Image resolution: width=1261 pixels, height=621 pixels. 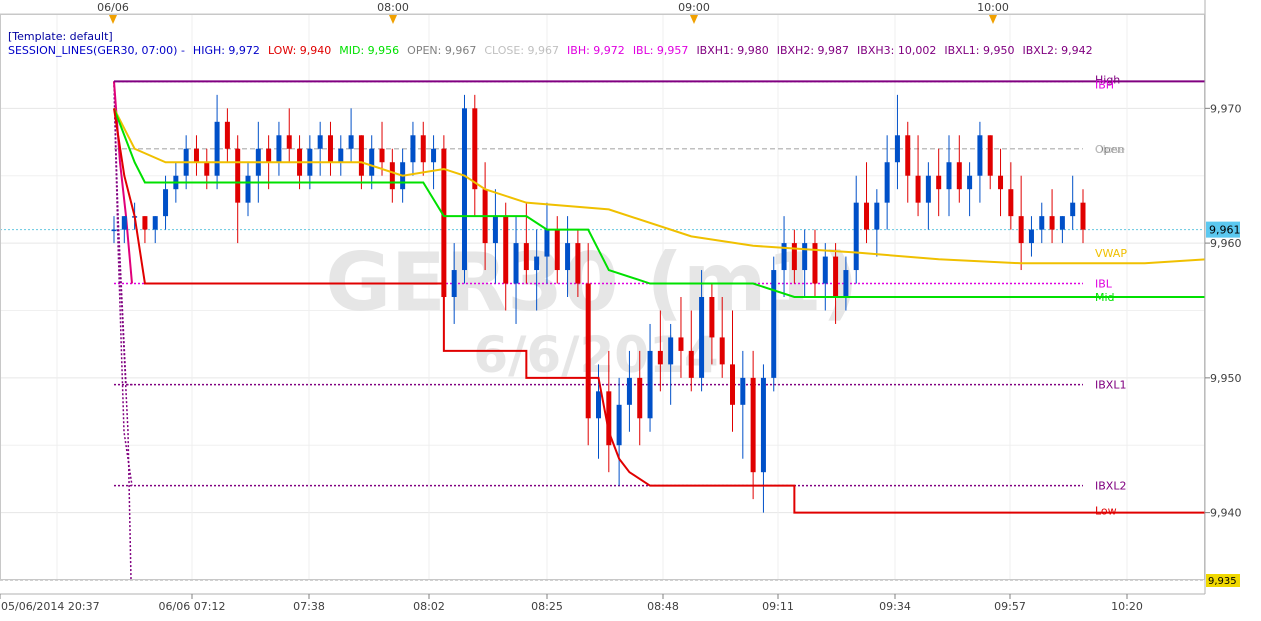 What do you see at coordinates (309, 606) in the screenshot?
I see `time-tick-label: 07:38` at bounding box center [309, 606].